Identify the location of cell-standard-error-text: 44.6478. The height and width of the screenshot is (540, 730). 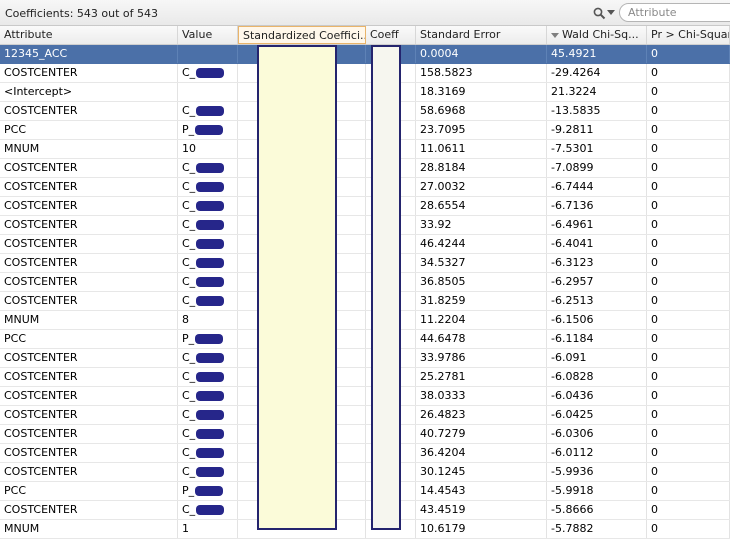
(443, 338).